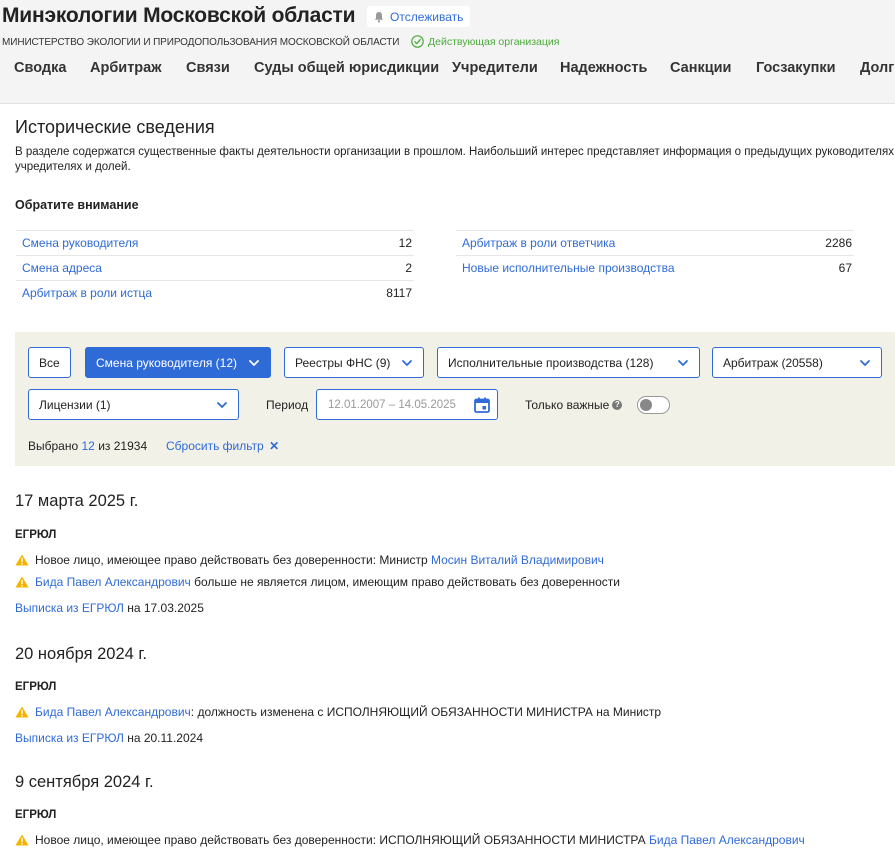  What do you see at coordinates (165, 738) in the screenshot?
I see `document-date: на 20.11.2024` at bounding box center [165, 738].